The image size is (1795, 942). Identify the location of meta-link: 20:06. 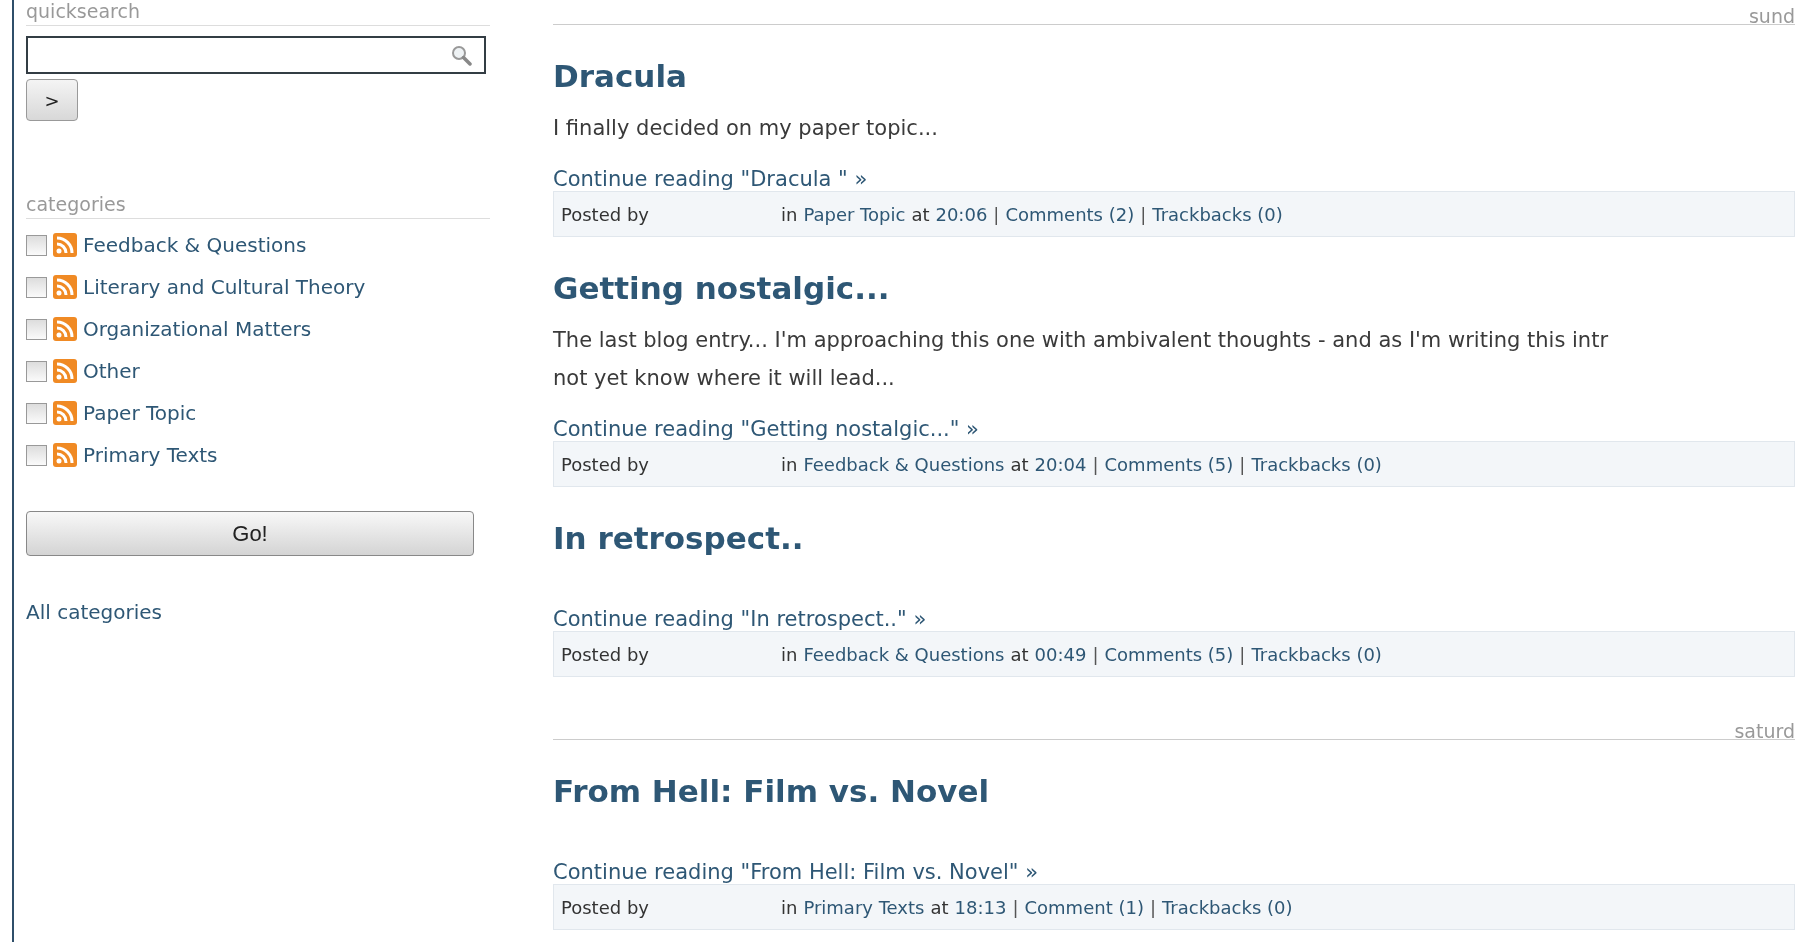
(961, 214).